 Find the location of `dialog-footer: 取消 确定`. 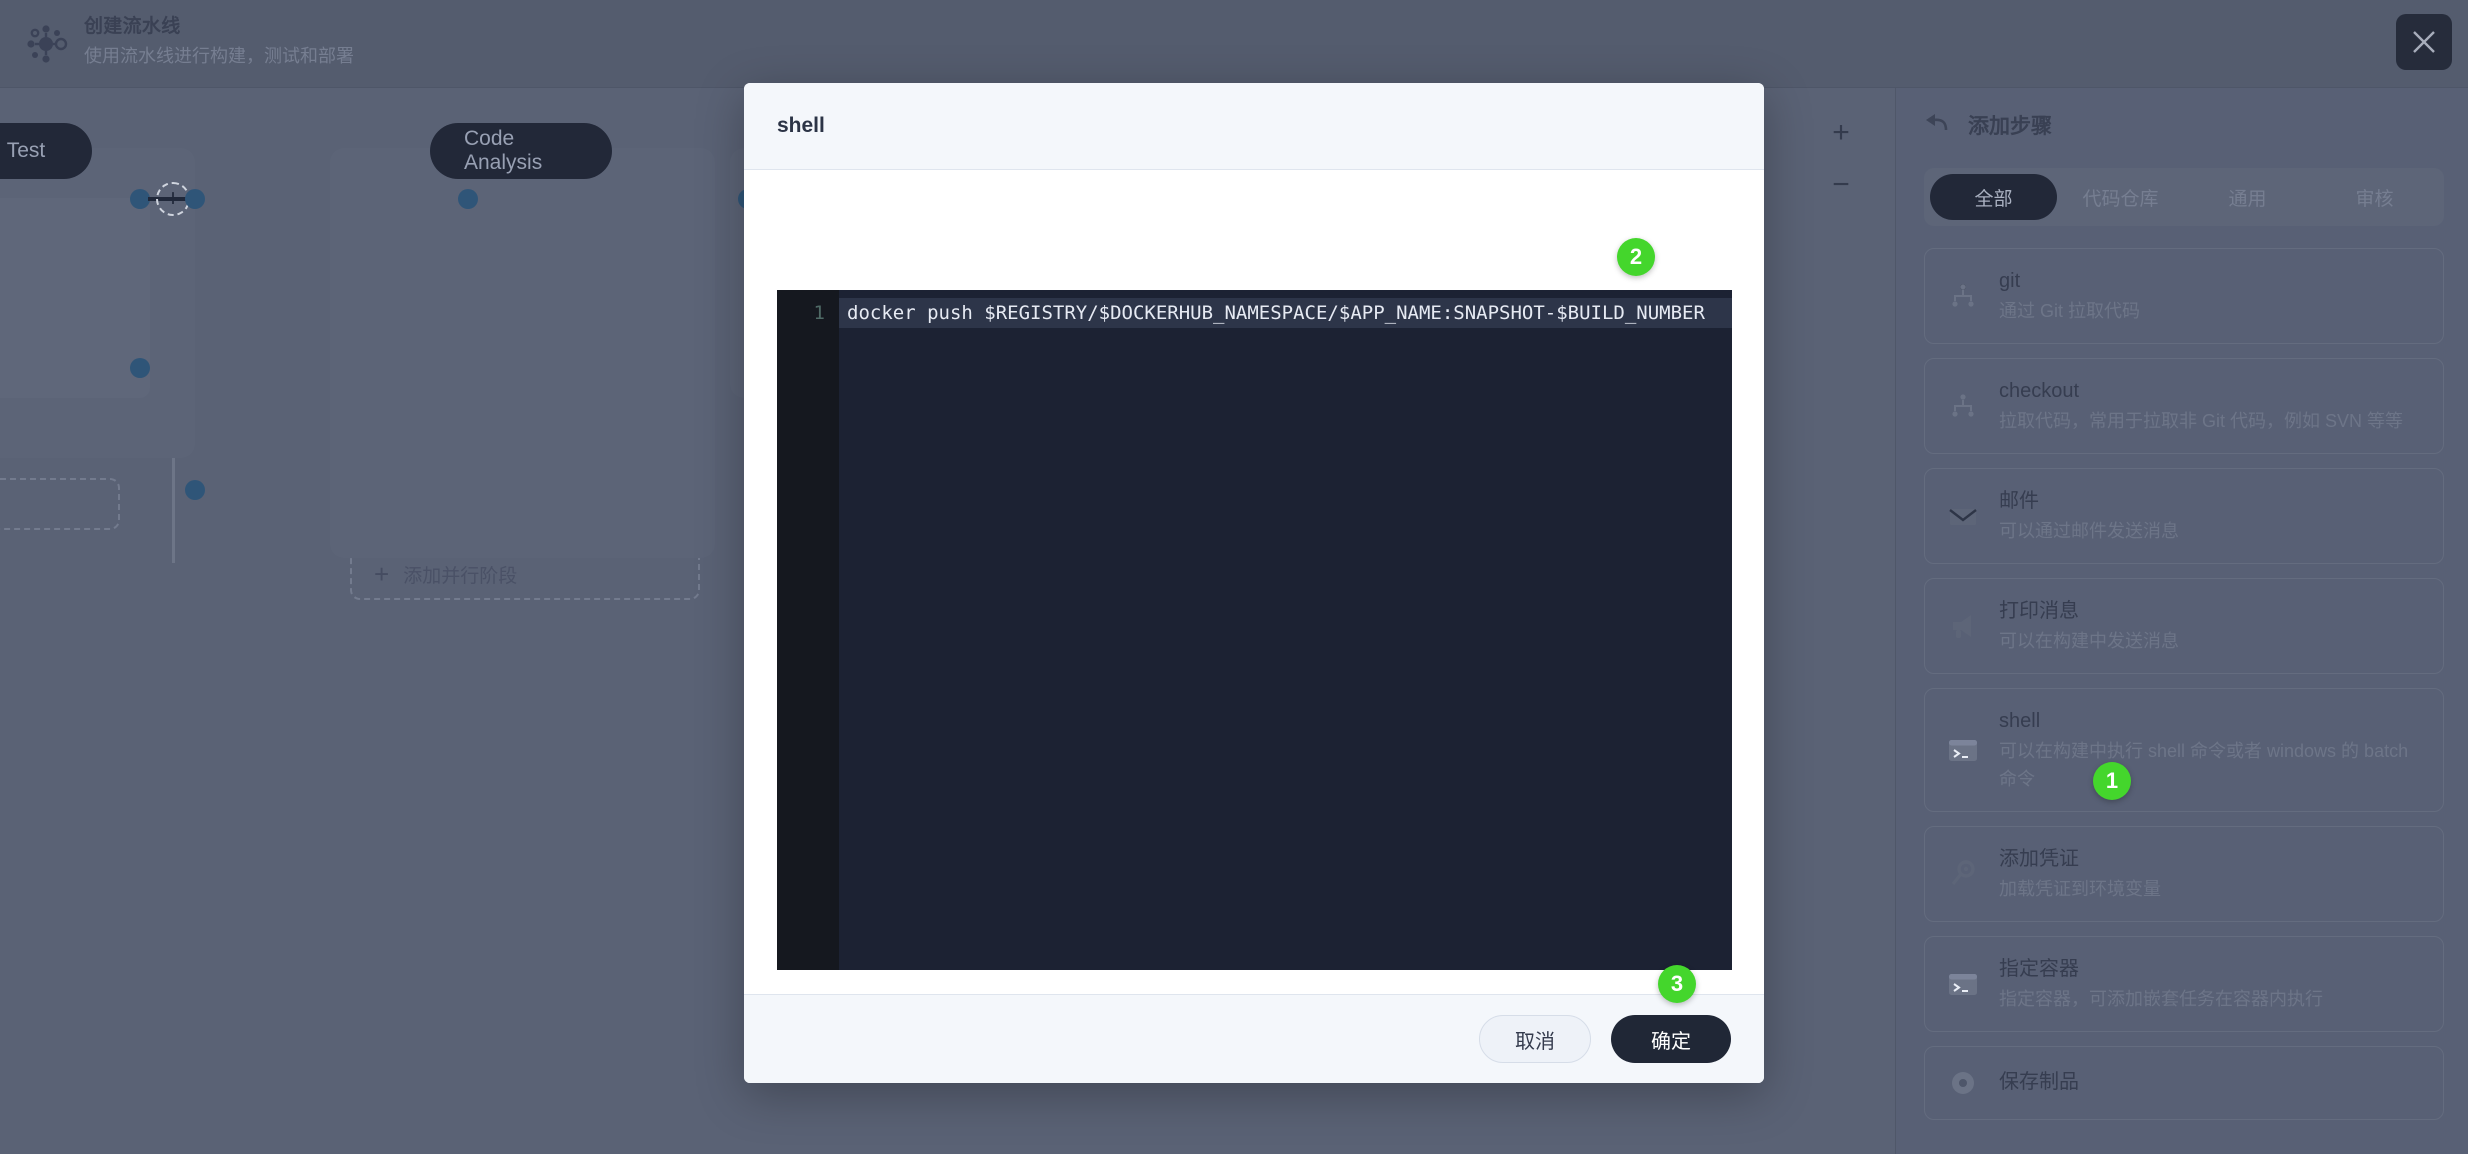

dialog-footer: 取消 确定 is located at coordinates (1254, 1038).